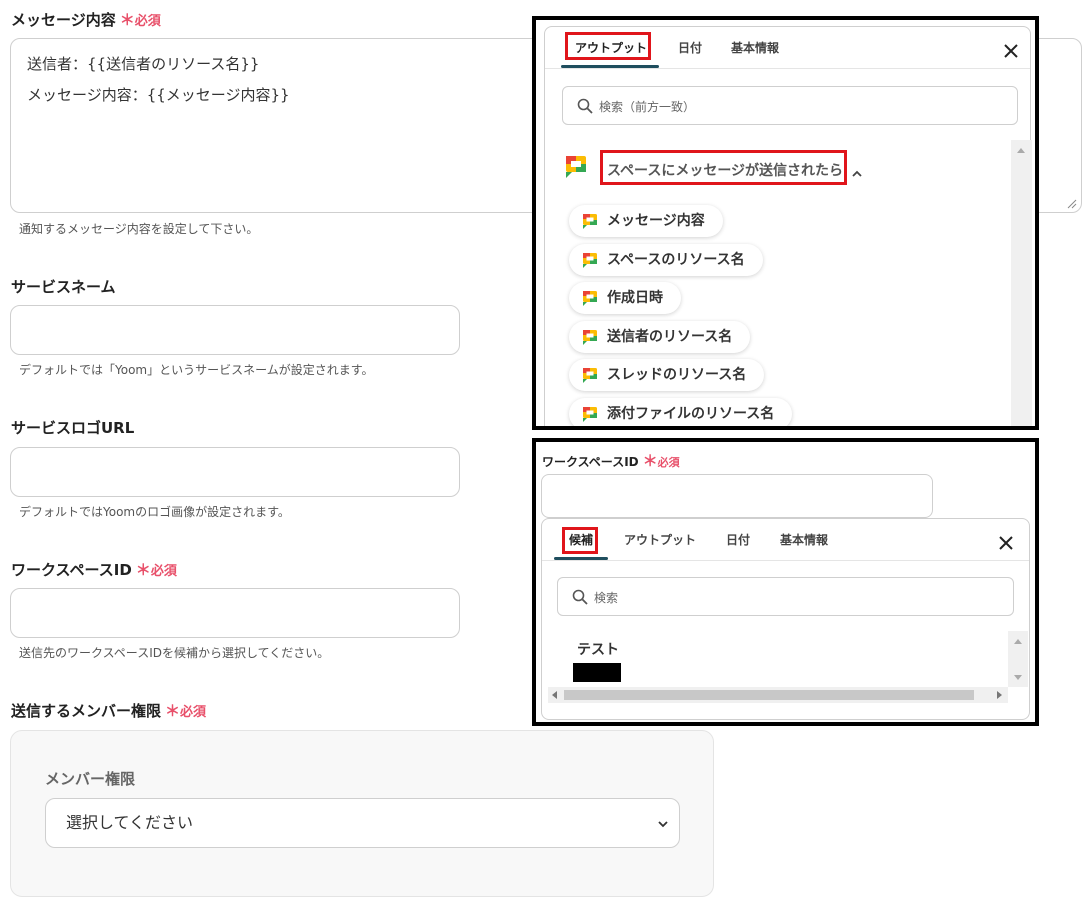 The image size is (1091, 906). Describe the element at coordinates (554, 695) in the screenshot. I see `scroll-left-icon` at that location.